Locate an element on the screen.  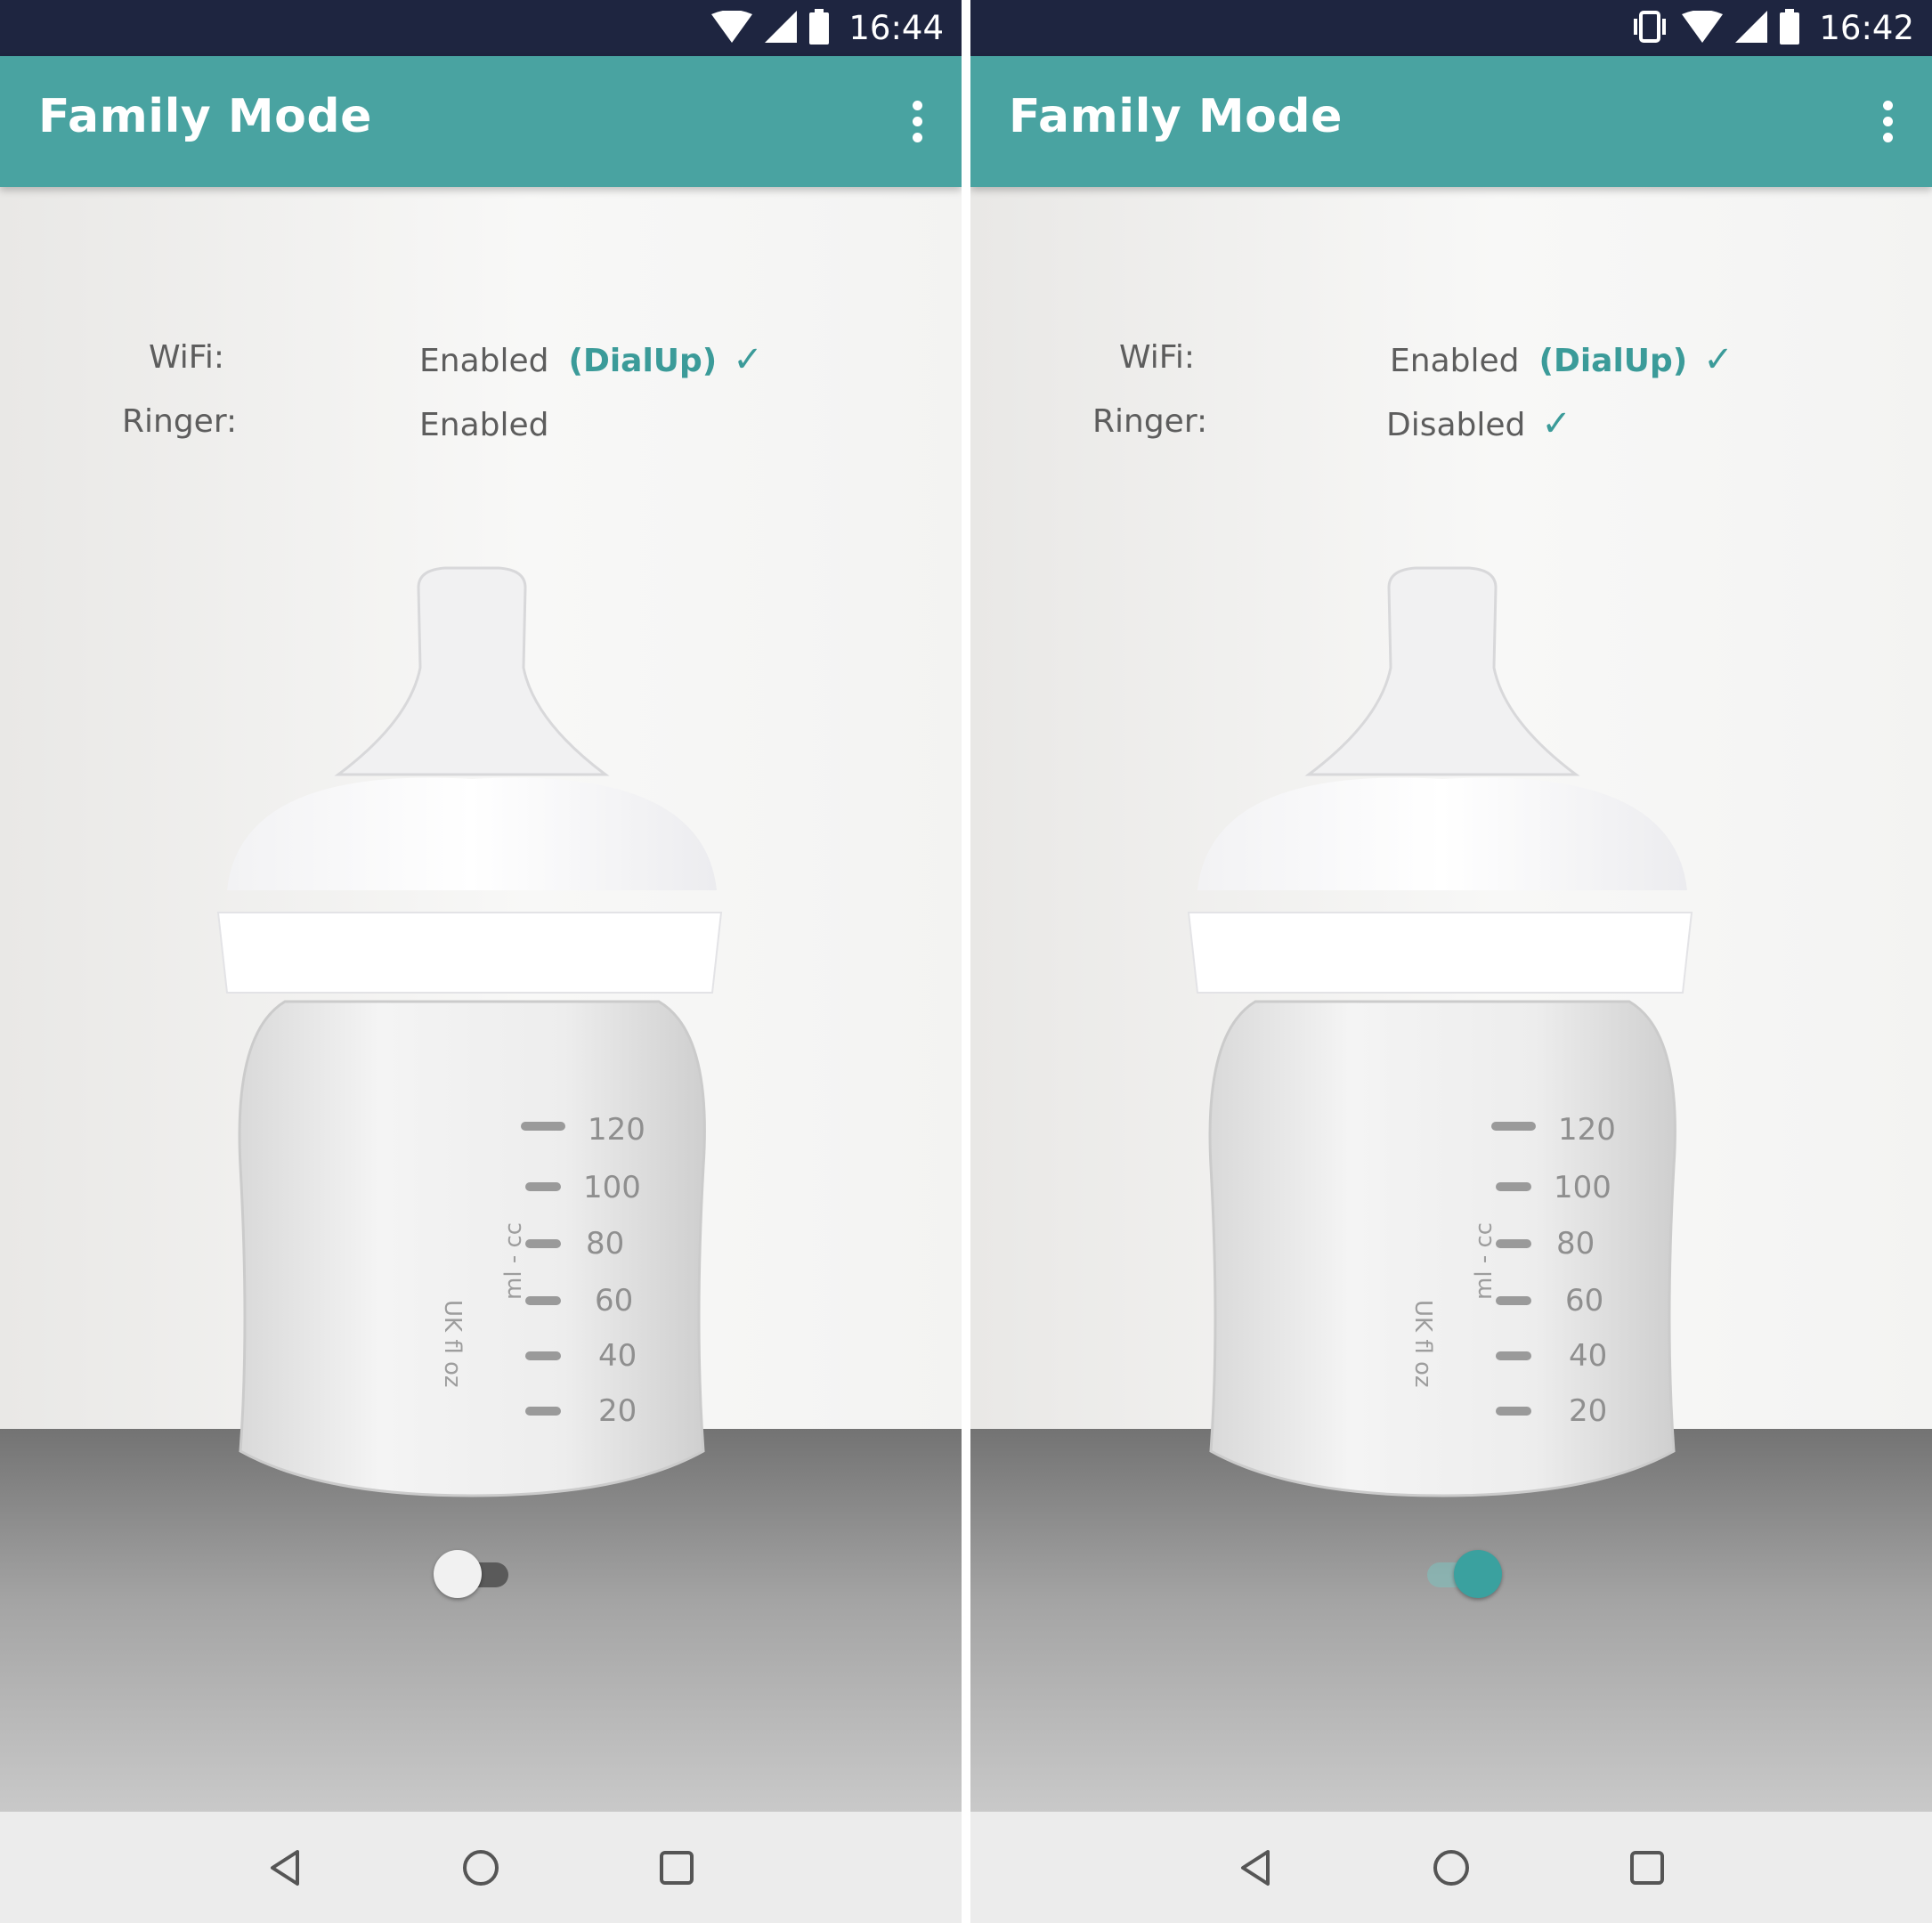
ringer-status: Disabled ✓ is located at coordinates (1479, 423).